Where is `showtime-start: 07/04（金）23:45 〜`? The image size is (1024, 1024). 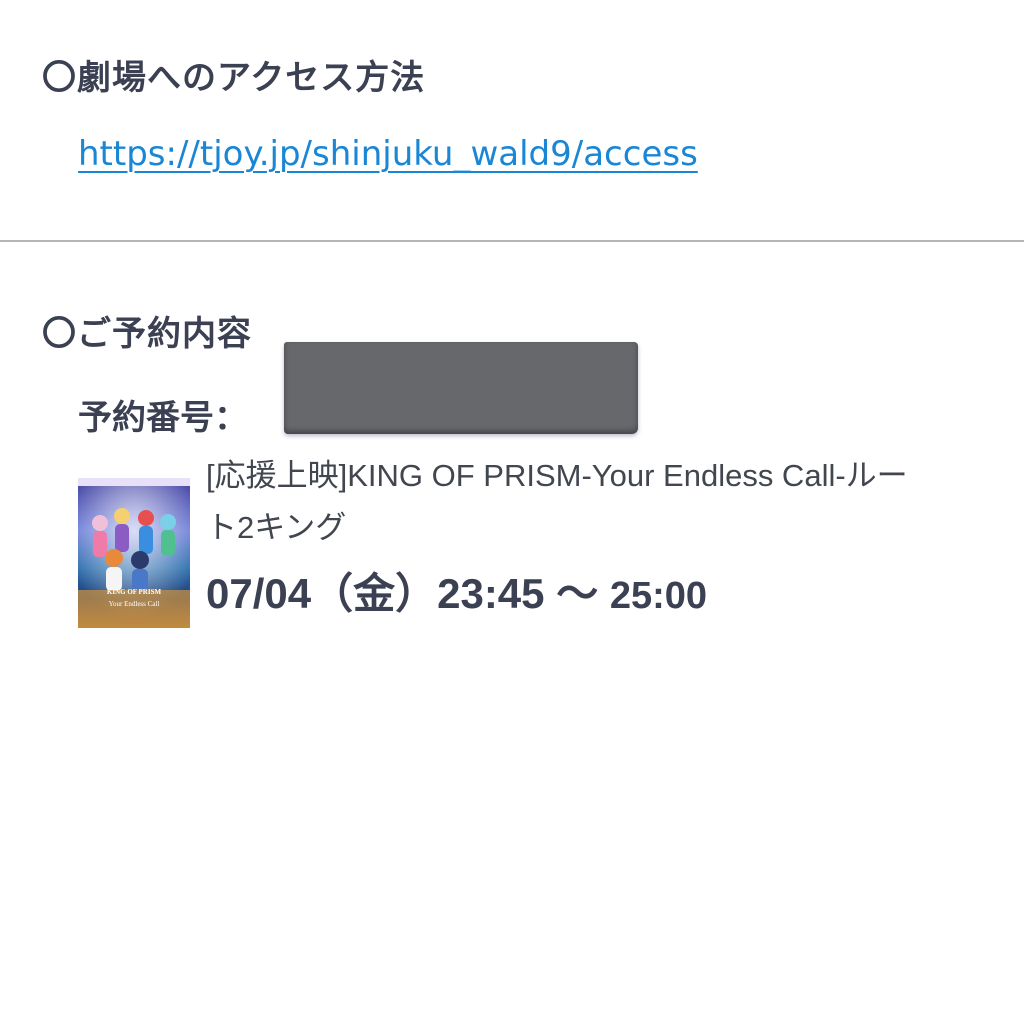
showtime-start: 07/04（金）23:45 〜 is located at coordinates (408, 593).